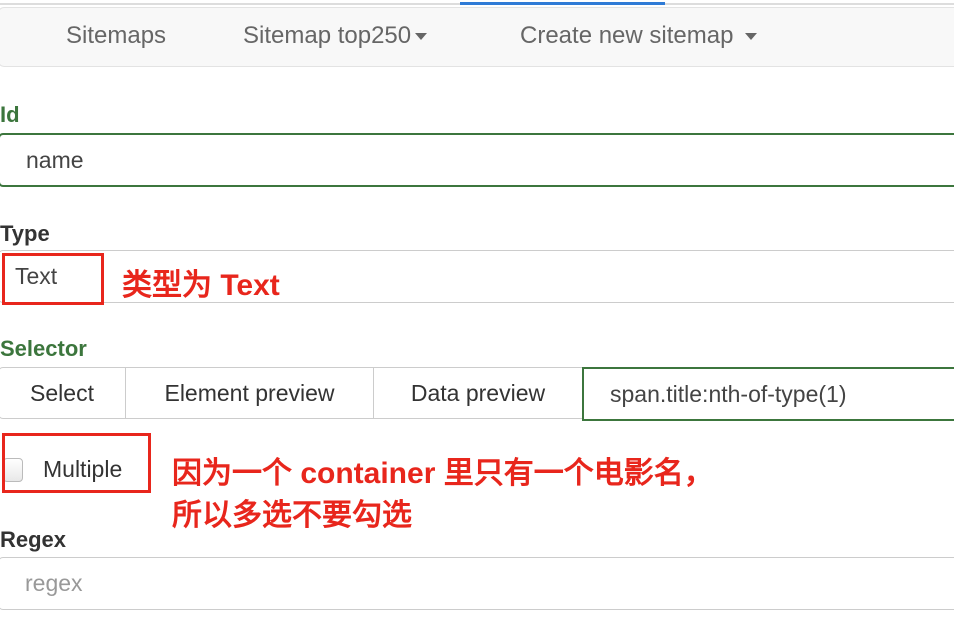 The height and width of the screenshot is (636, 954). I want to click on selector-label: Selector, so click(43, 348).